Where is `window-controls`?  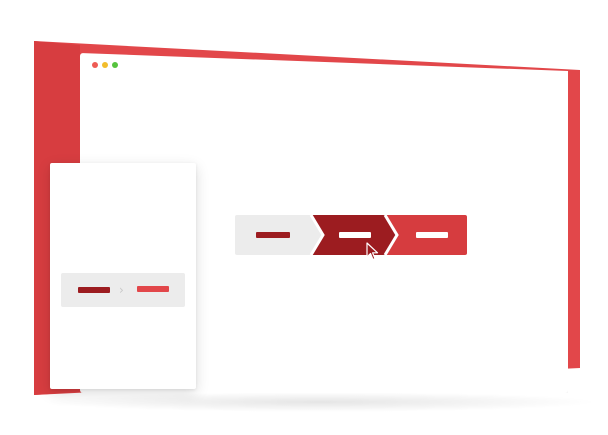 window-controls is located at coordinates (105, 65).